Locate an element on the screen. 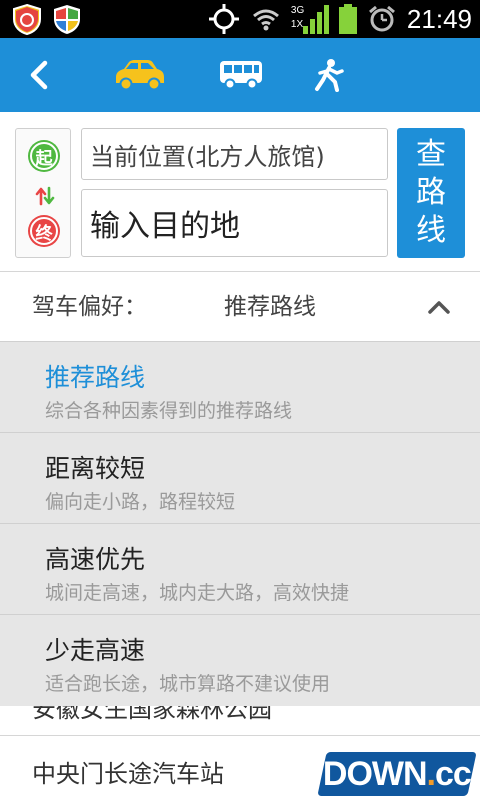 The height and width of the screenshot is (800, 480). start-input: 当前位置(北方人旅馆) is located at coordinates (234, 154).